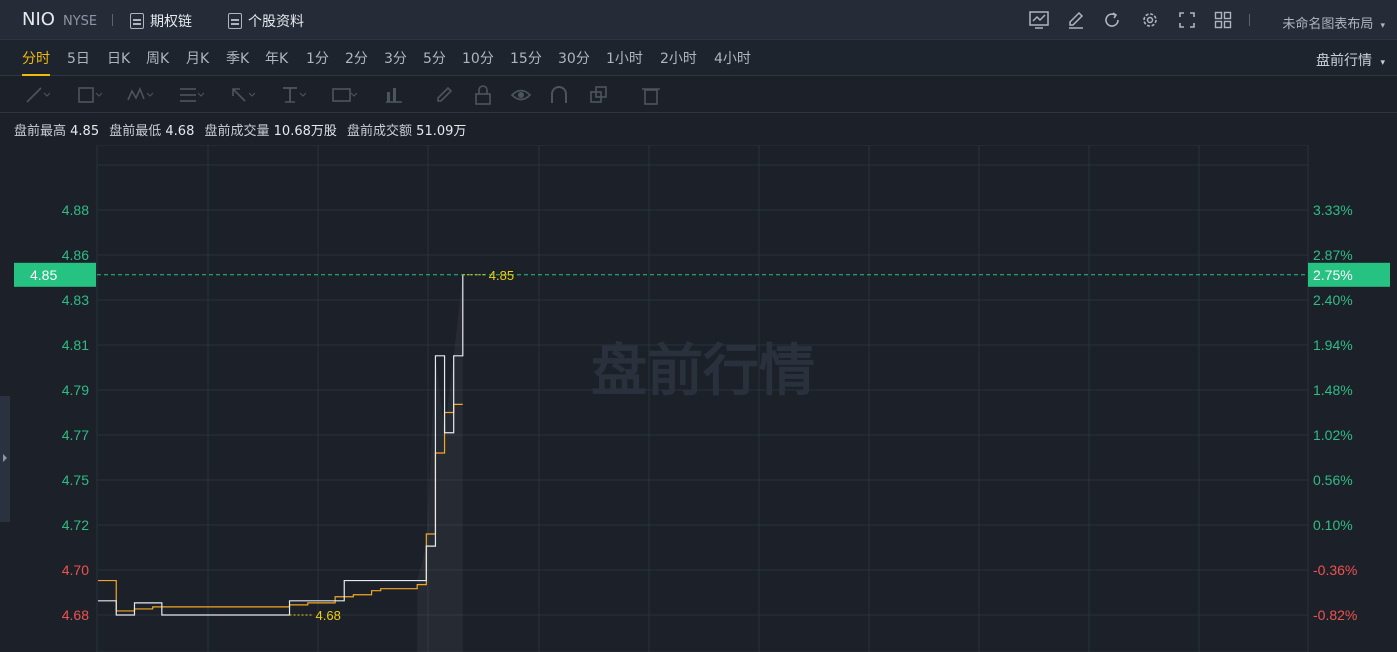  I want to click on wave-tool-icon, so click(140, 95).